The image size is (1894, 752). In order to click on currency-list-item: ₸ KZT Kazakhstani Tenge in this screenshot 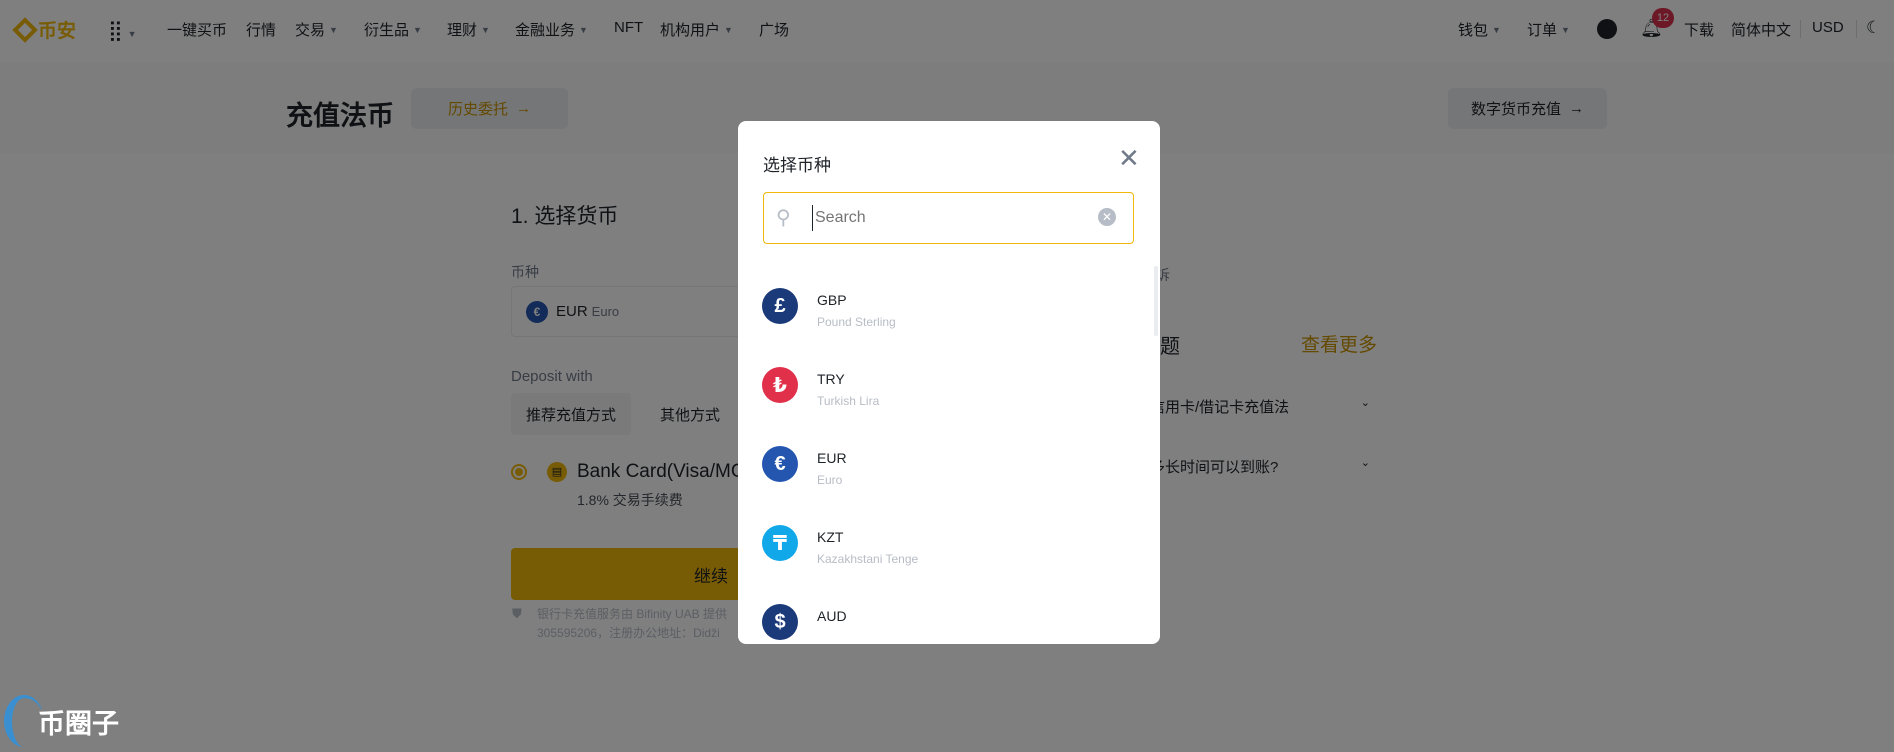, I will do `click(942, 555)`.